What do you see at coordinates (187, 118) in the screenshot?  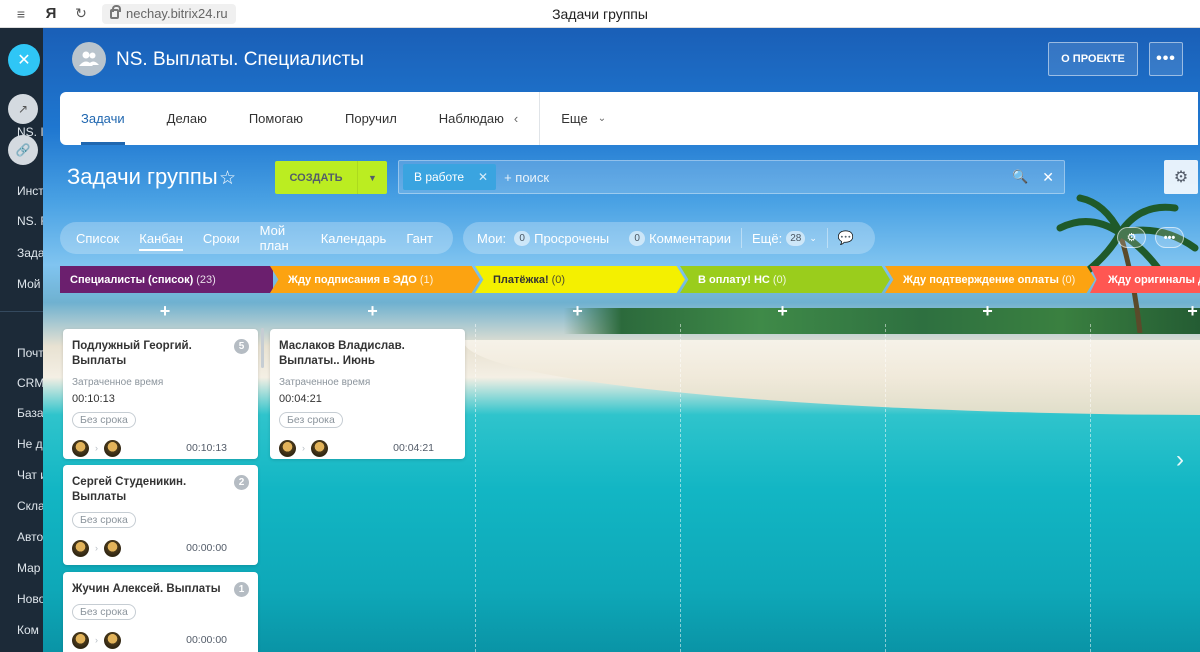 I see `tab-doing: Делаю` at bounding box center [187, 118].